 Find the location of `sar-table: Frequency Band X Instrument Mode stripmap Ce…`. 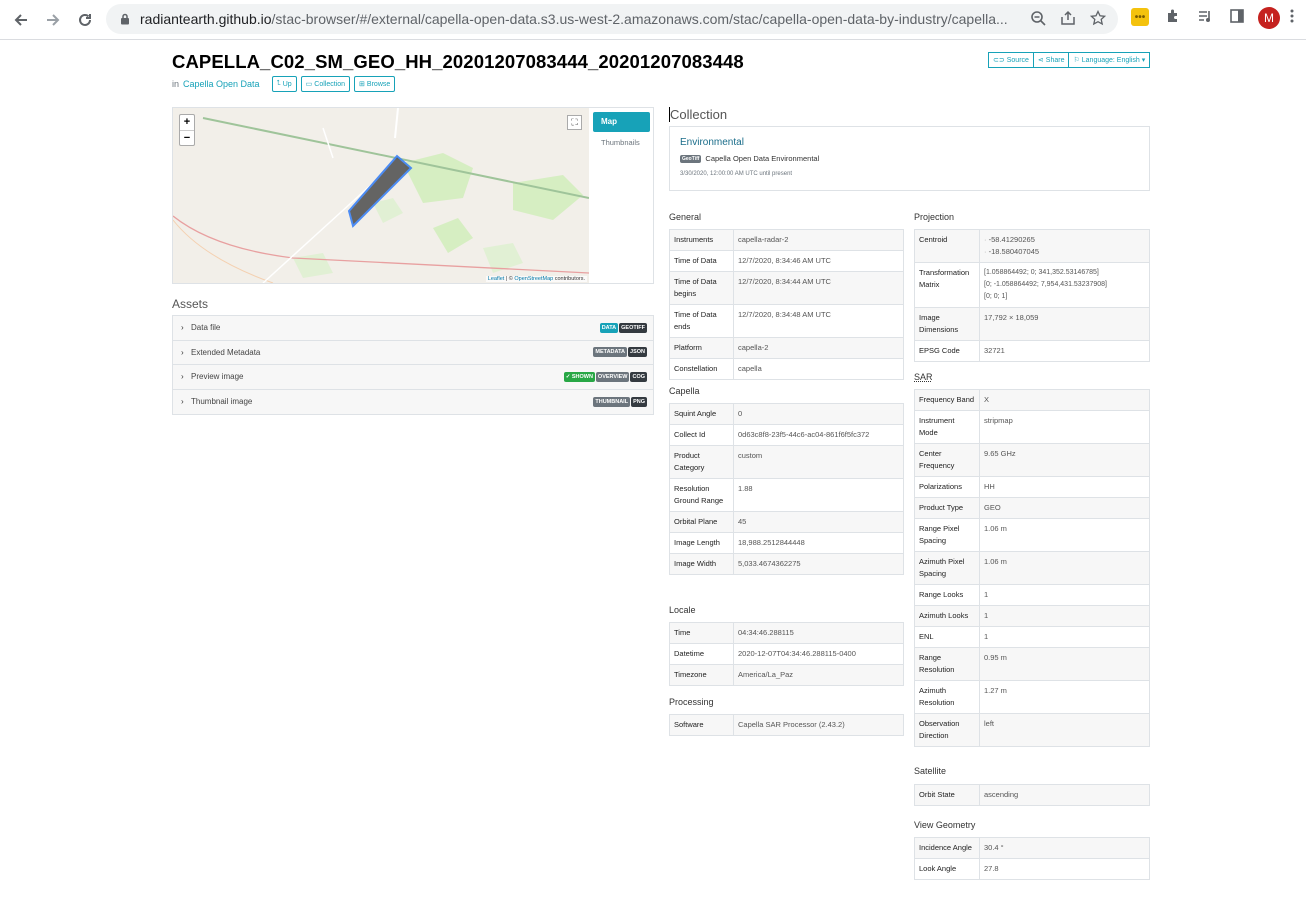

sar-table: Frequency Band X Instrument Mode stripmap Ce… is located at coordinates (1032, 568).